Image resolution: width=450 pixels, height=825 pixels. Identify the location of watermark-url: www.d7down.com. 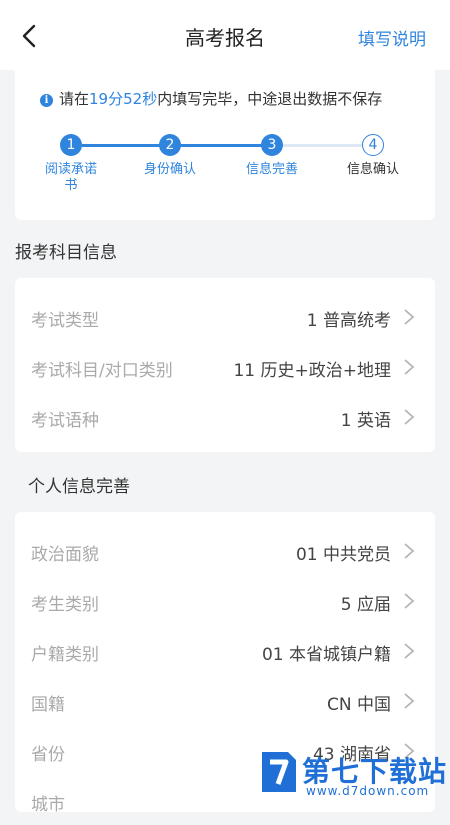
(368, 791).